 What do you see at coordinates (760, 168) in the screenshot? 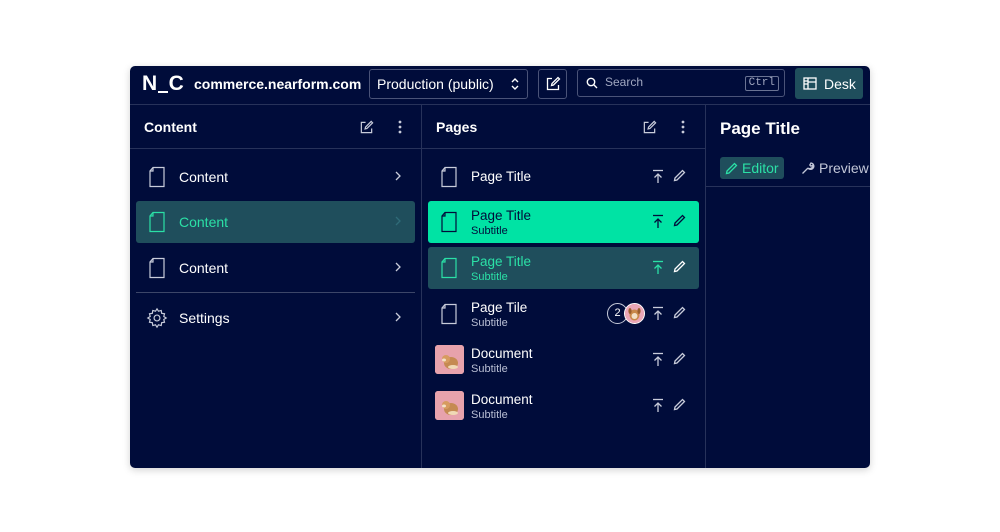
I see `tab-label: Editor` at bounding box center [760, 168].